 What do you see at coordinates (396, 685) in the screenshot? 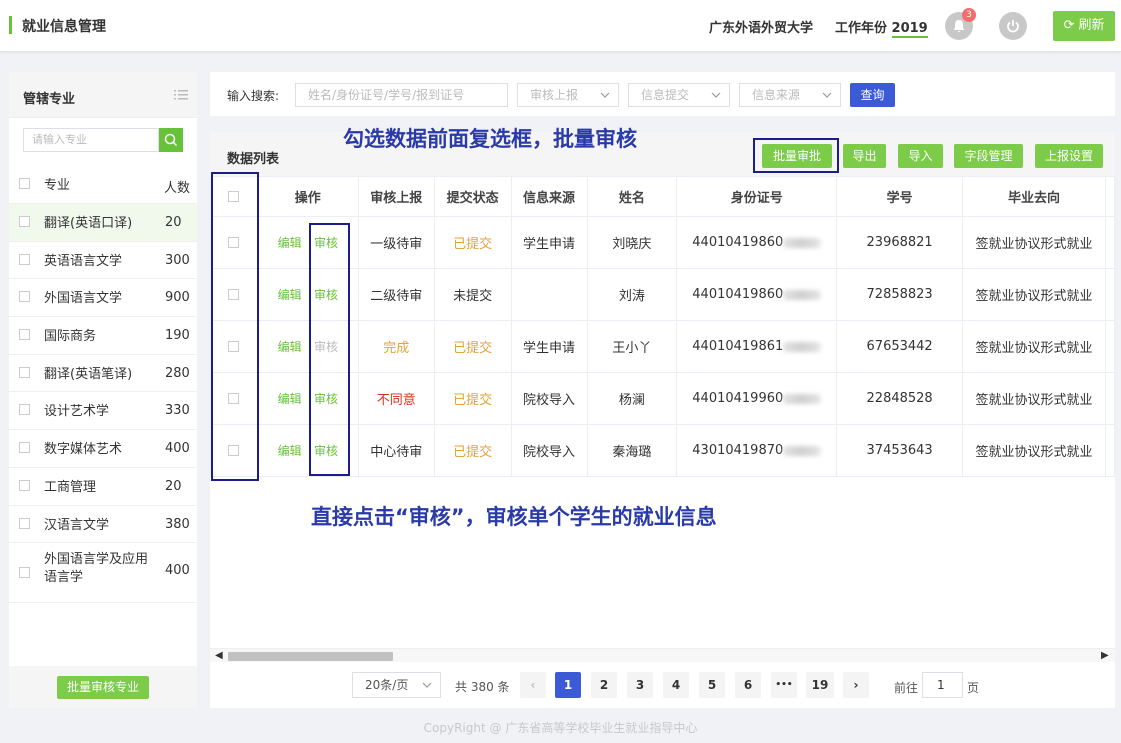
I see `page-size-select: 20条/页` at bounding box center [396, 685].